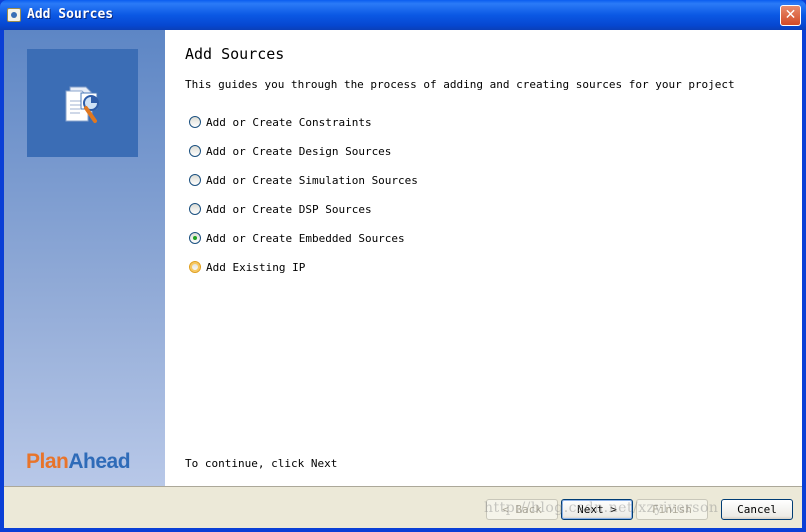 This screenshot has width=806, height=532. I want to click on documents-magnifier-icon, so click(82, 104).